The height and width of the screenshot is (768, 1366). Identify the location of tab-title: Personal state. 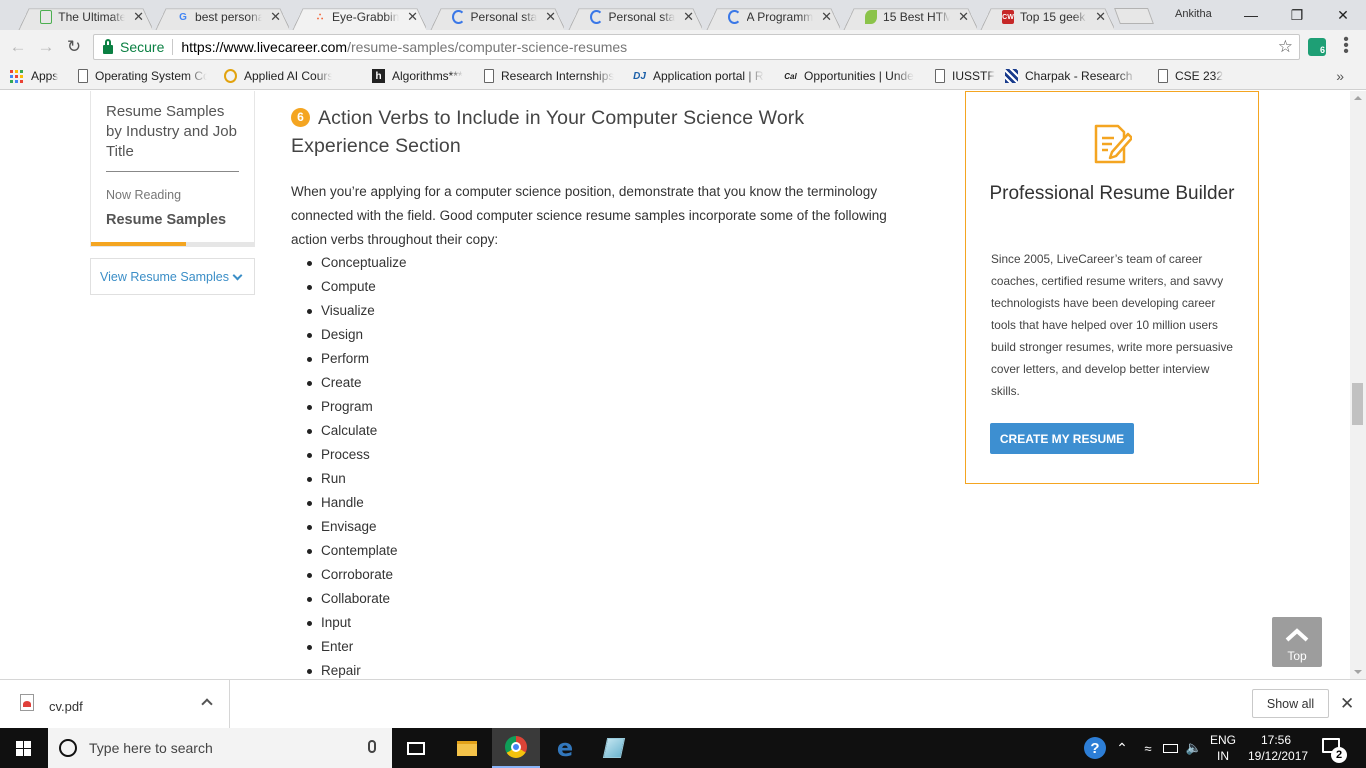
(504, 17).